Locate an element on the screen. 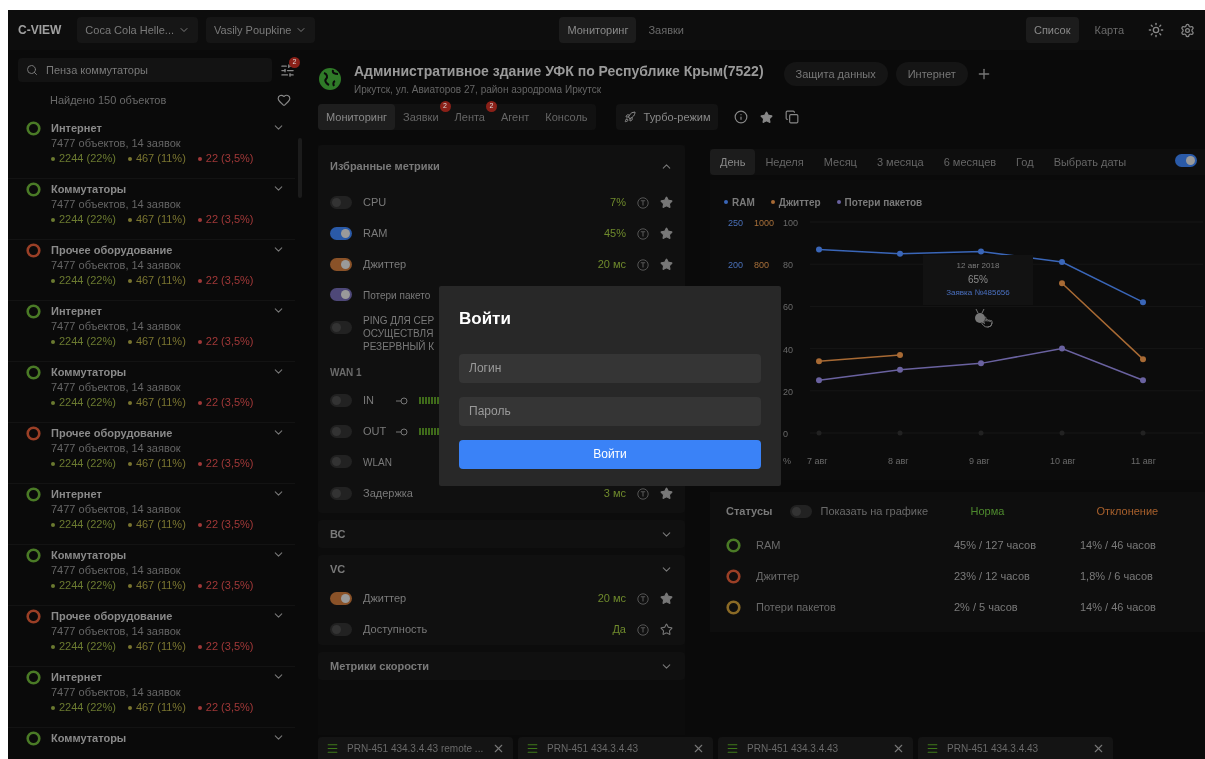 This screenshot has height=759, width=1205. login-button: Войти is located at coordinates (610, 454).